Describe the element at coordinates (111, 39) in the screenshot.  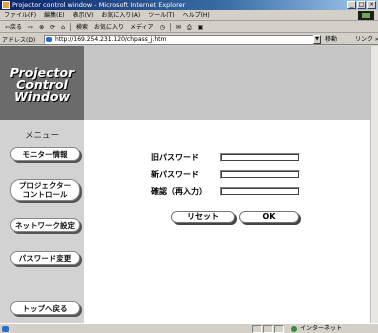
I see `address-url: http://169.254.231.120/chpass_j.htm` at that location.